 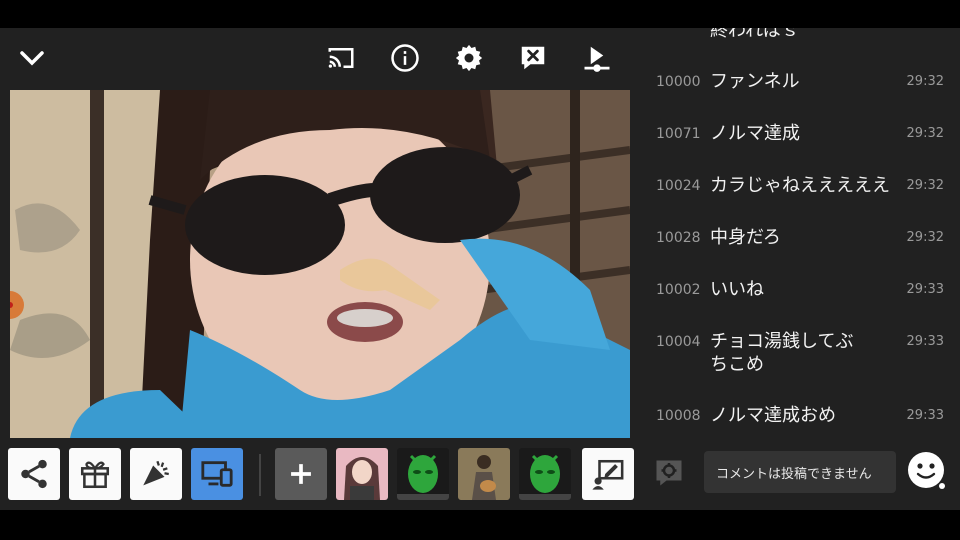 What do you see at coordinates (800, 185) in the screenshot?
I see `comment-text: カラじゃねえええええ` at bounding box center [800, 185].